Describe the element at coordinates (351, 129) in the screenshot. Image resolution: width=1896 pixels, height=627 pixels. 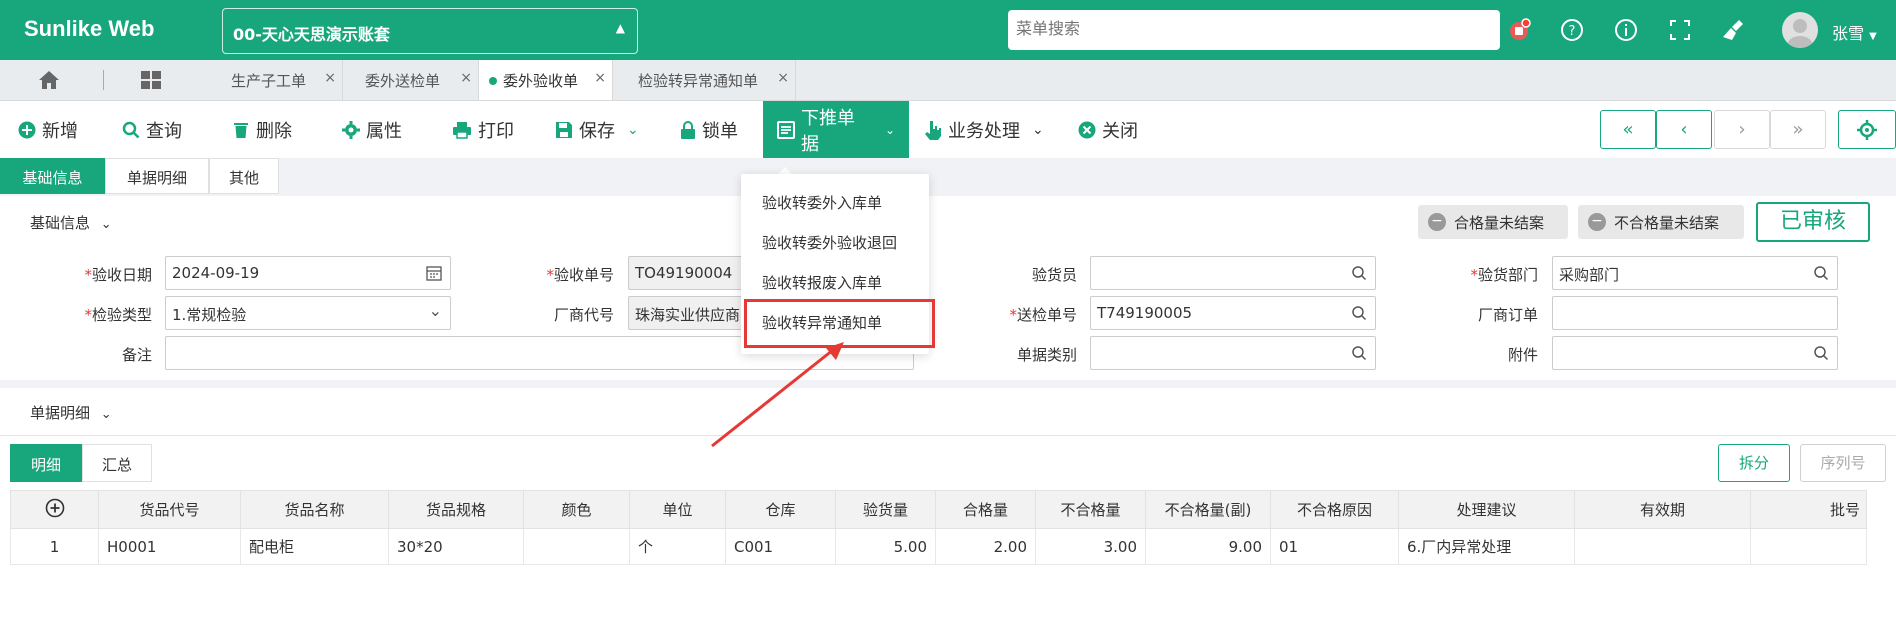
I see `gear-icon` at that location.